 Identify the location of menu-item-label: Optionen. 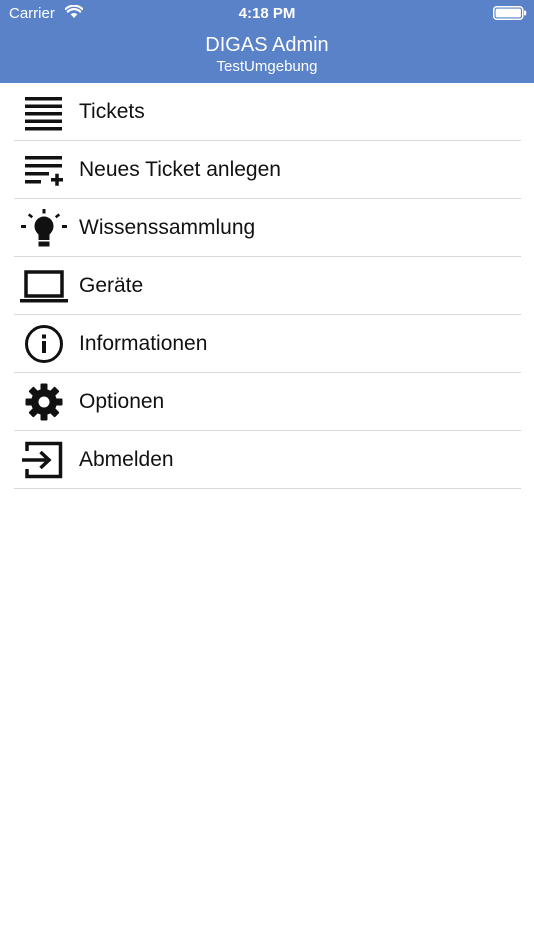
(122, 401).